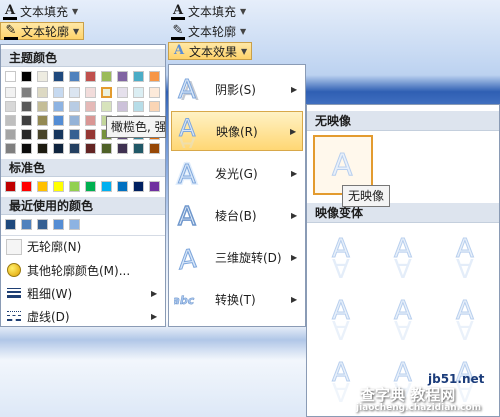  Describe the element at coordinates (237, 299) in the screenshot. I see `transform-item: abc 转换(T) ▶` at that location.